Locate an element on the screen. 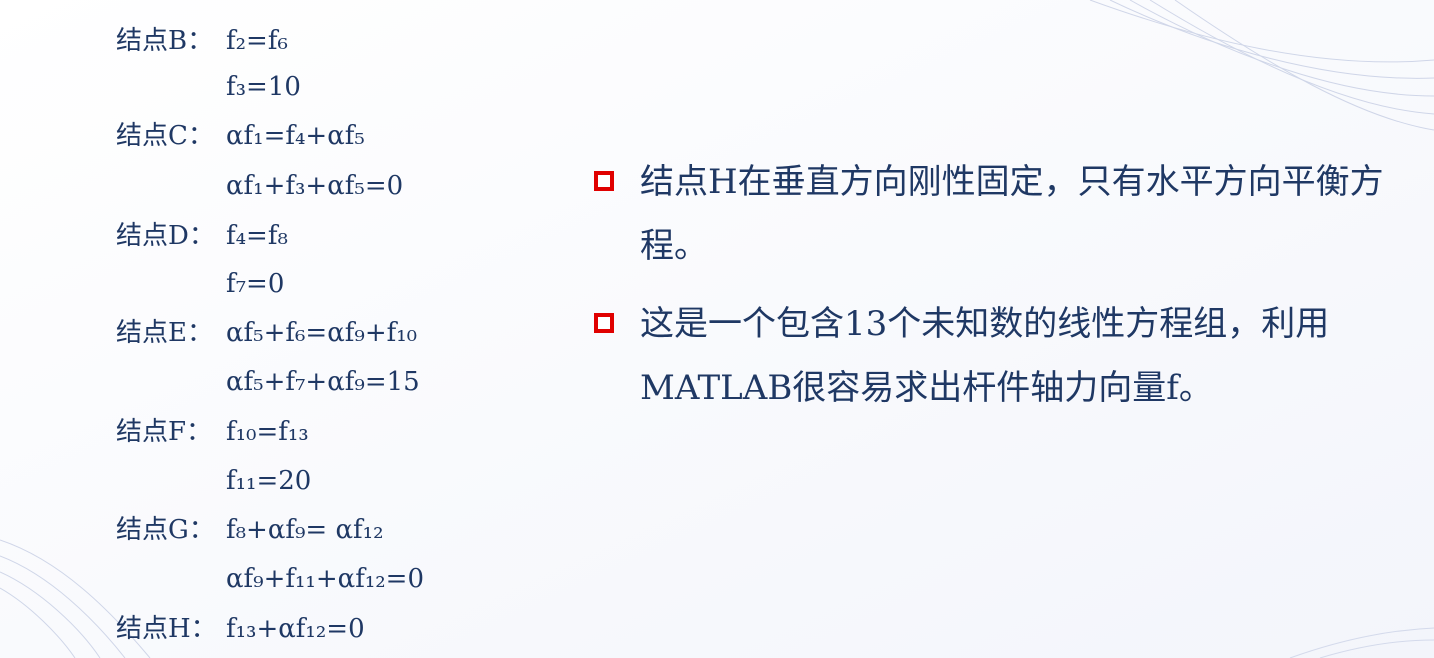 The image size is (1434, 658). equation-expression: f₂=f₆ is located at coordinates (257, 41).